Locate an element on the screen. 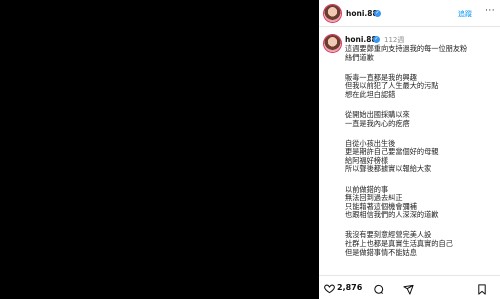  like-count: 2,876 is located at coordinates (349, 287).